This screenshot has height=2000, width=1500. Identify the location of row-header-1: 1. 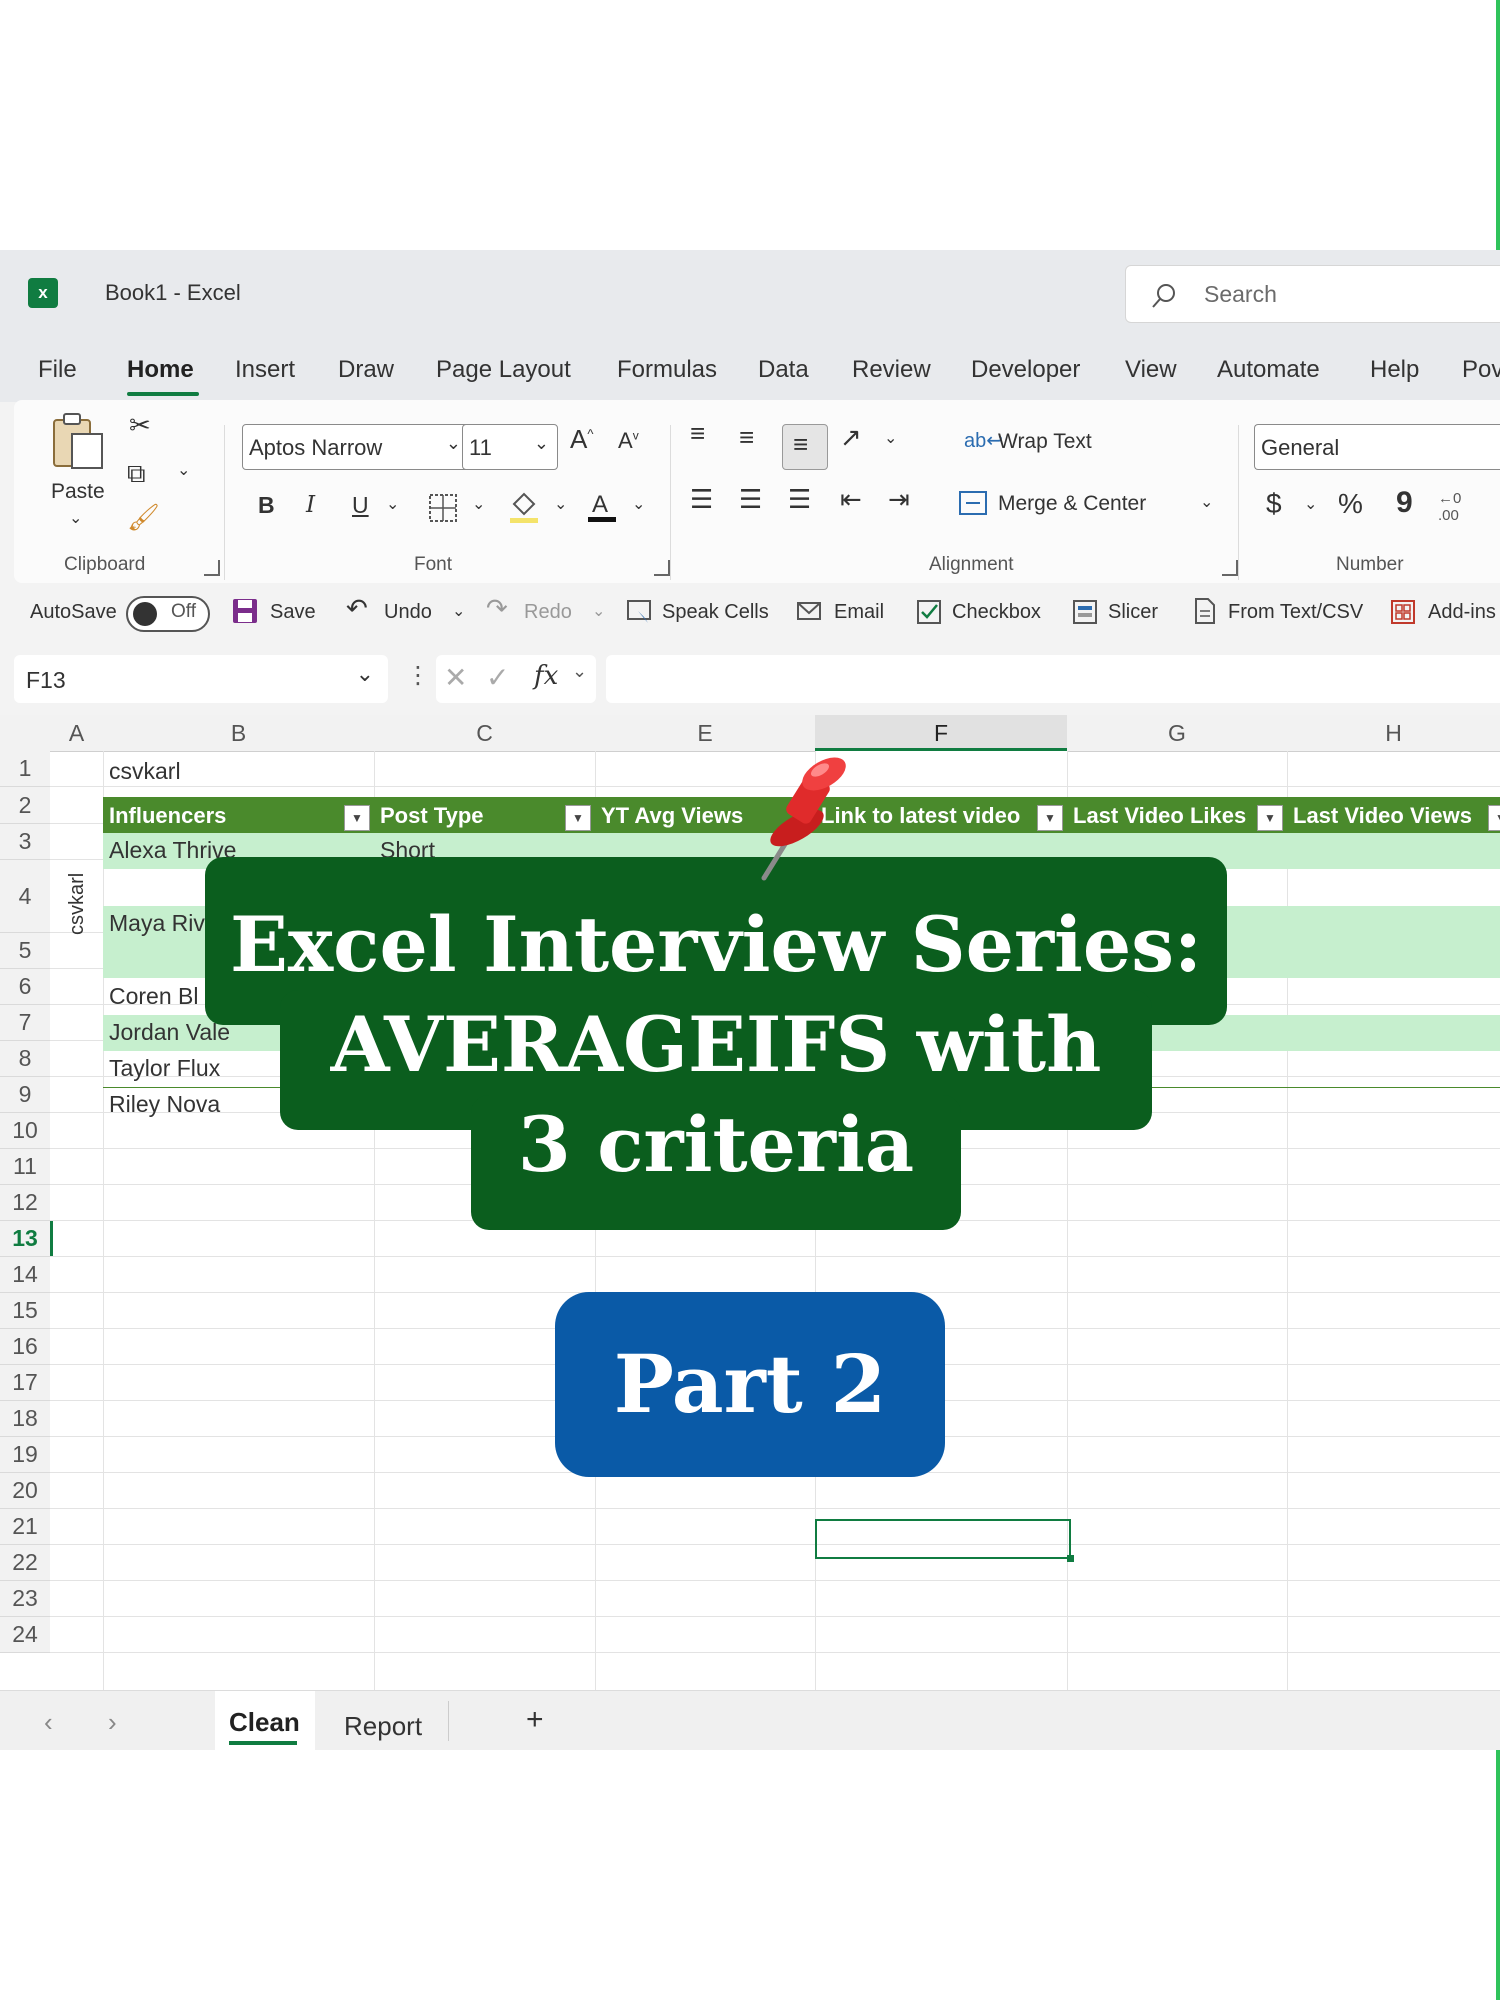
(25, 769).